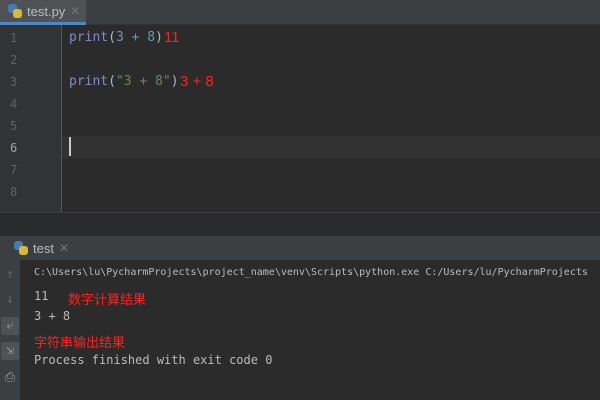 This screenshot has height=400, width=600. Describe the element at coordinates (197, 81) in the screenshot. I see `annotation-result-2: 3 + 8` at that location.